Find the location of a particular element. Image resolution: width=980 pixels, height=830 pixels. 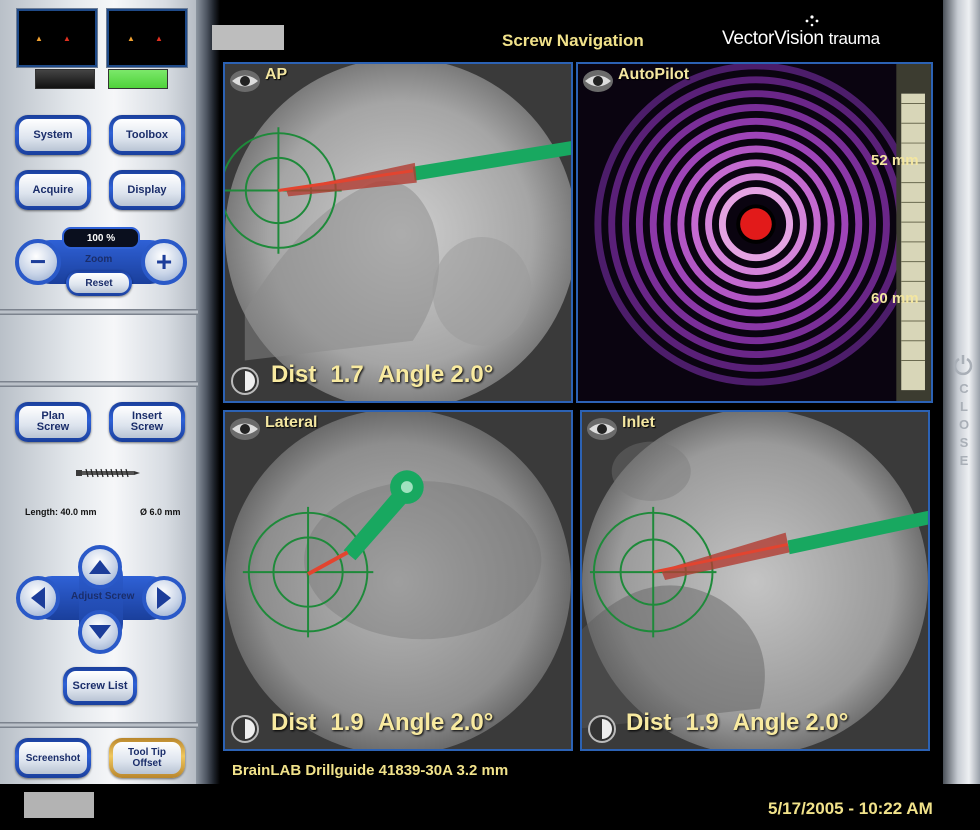

view-inlet: Inlet Dist 1.9 Angle 2.0° is located at coordinates (755, 580).